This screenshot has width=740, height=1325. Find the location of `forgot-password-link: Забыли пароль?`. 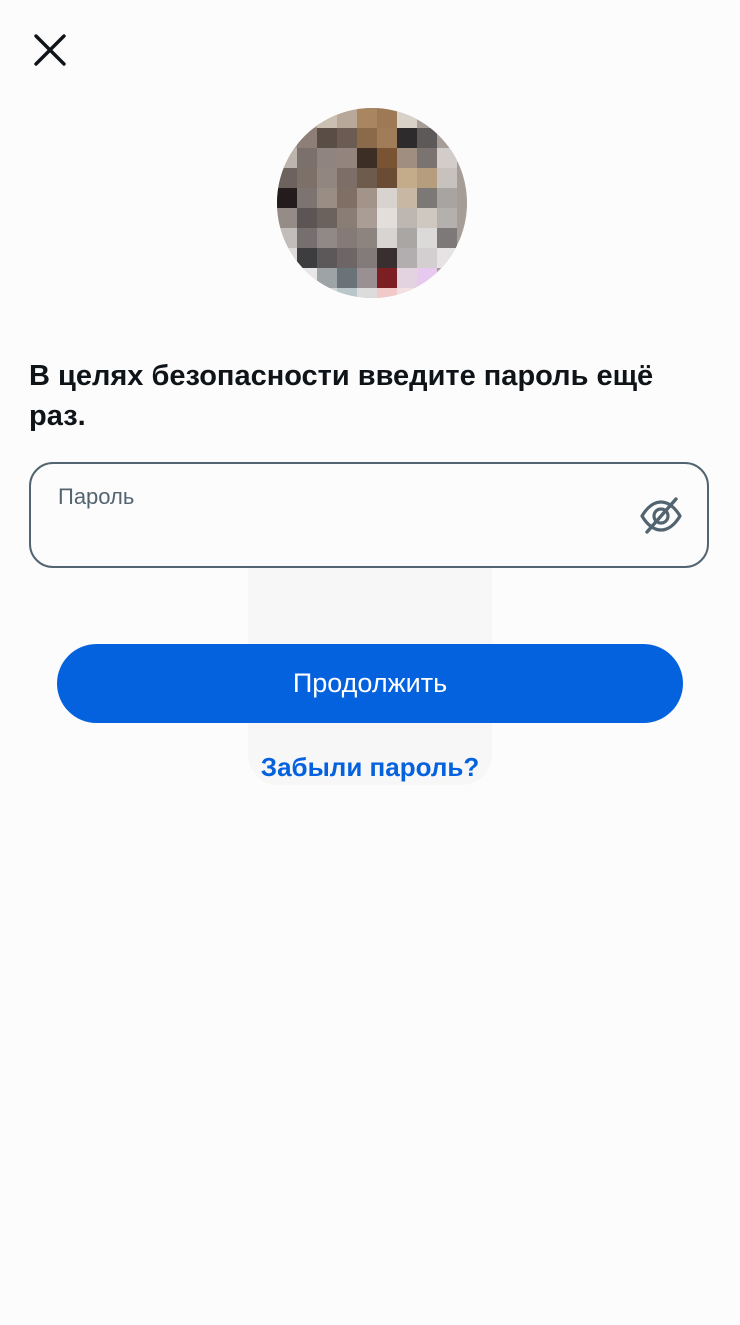

forgot-password-link: Забыли пароль? is located at coordinates (370, 767).